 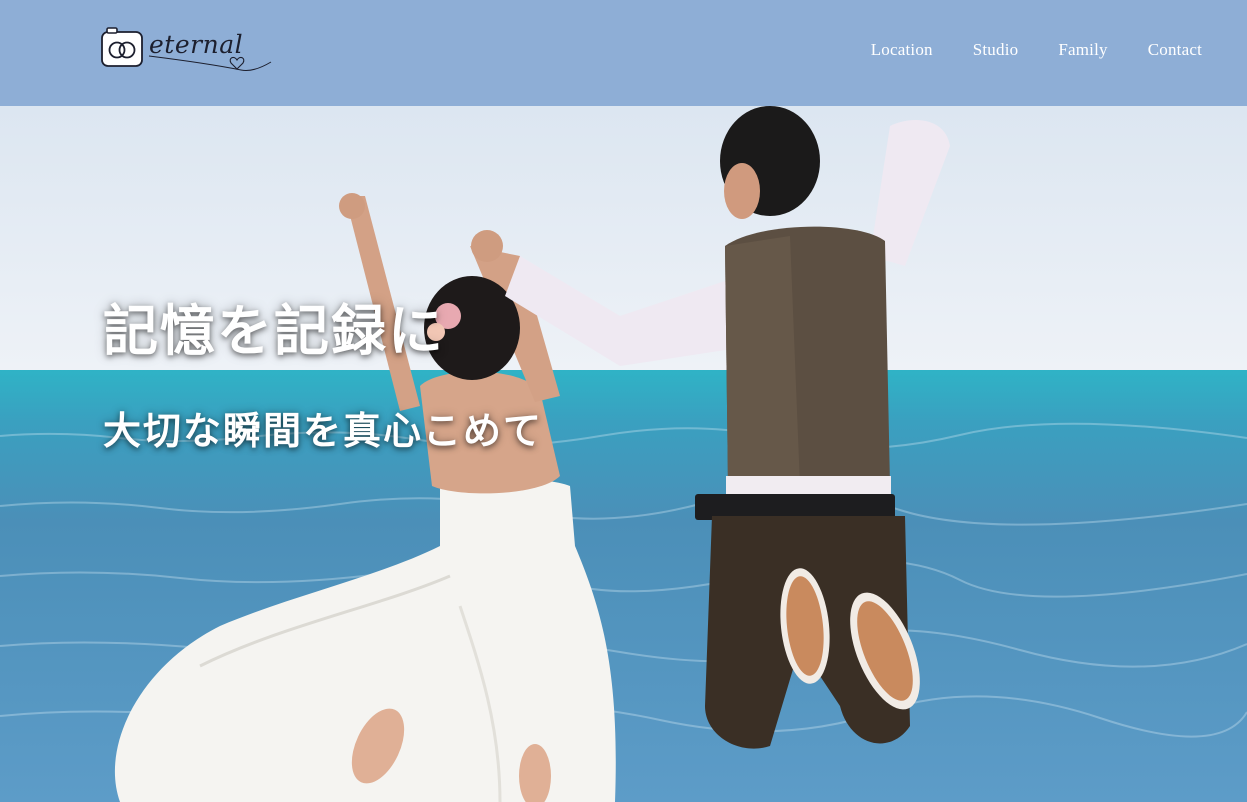 What do you see at coordinates (274, 330) in the screenshot?
I see `hero-title: 記憶を記録に` at bounding box center [274, 330].